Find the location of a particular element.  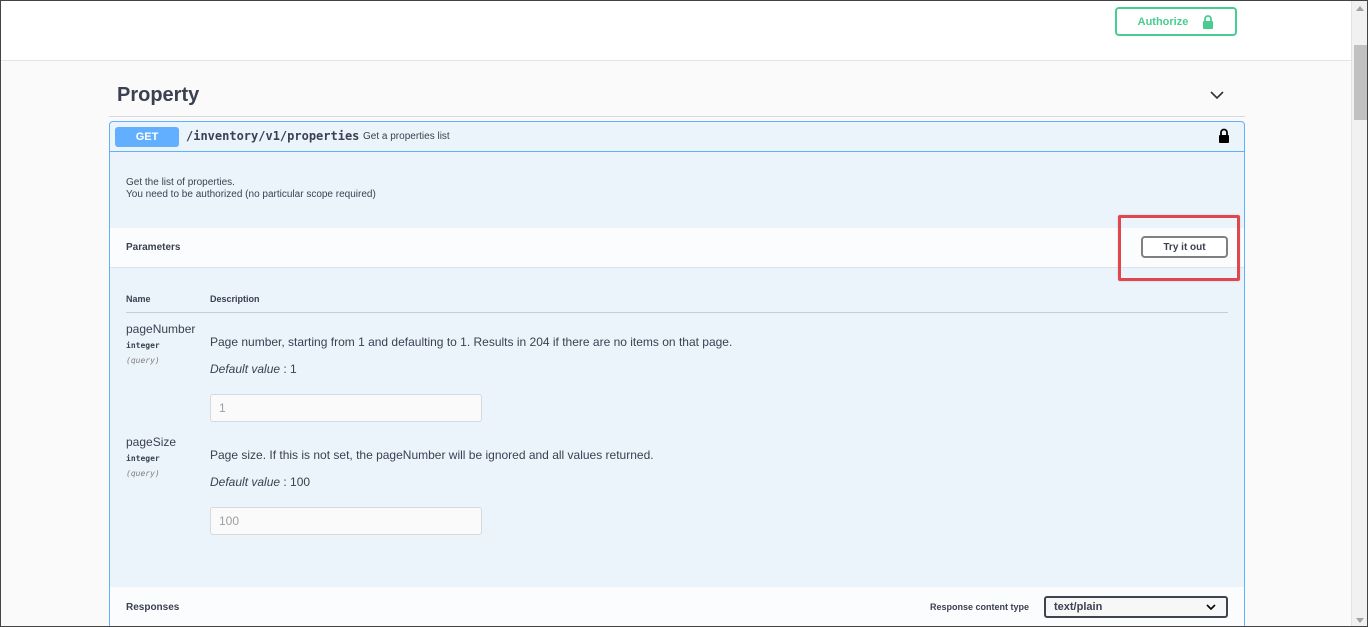

scroll-down-arrow-icon is located at coordinates (1360, 620).